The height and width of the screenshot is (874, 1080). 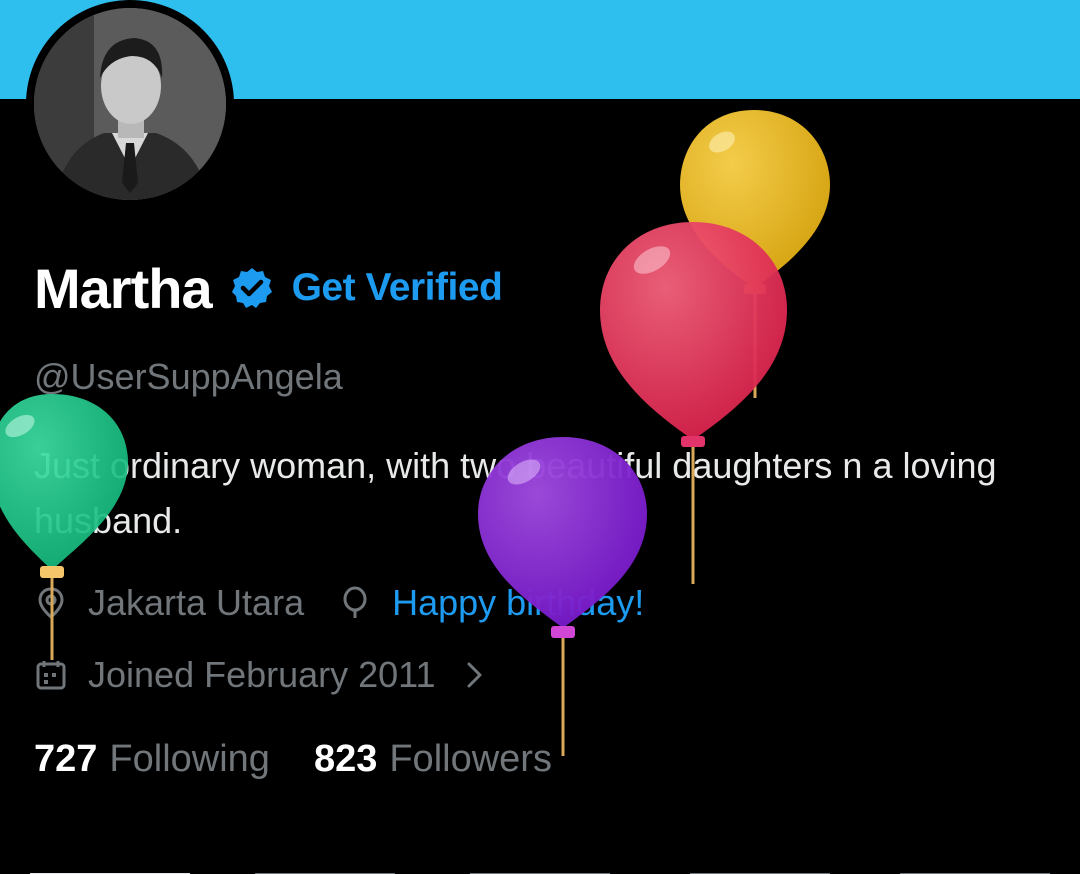 I want to click on profile-meta-row: Jakarta Utara Happy birthday!, so click(x=339, y=603).